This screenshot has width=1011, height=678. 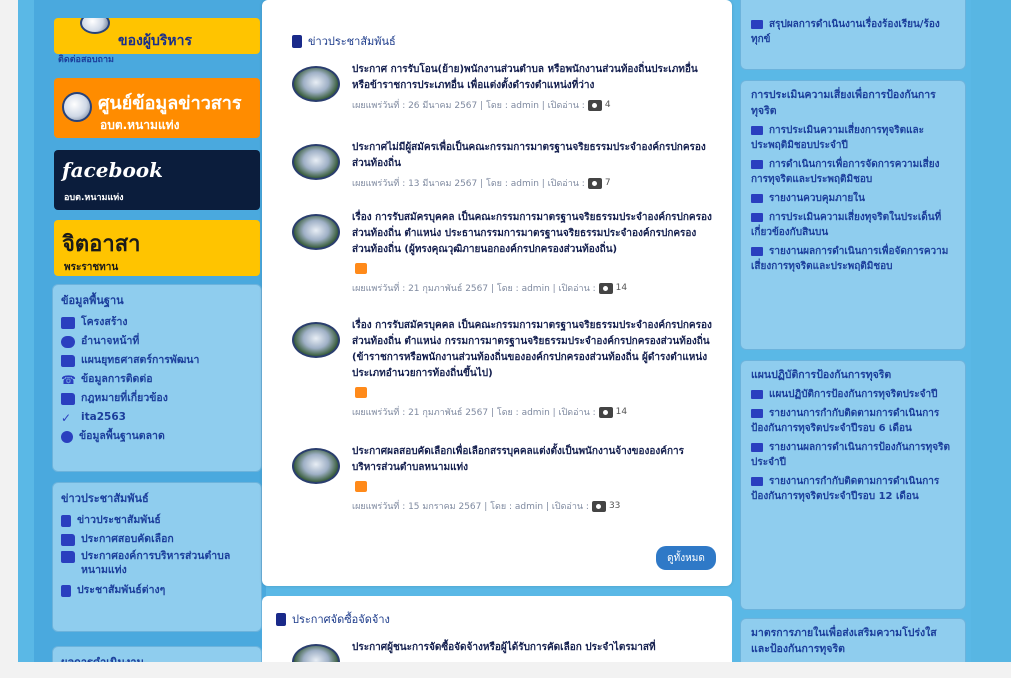 What do you see at coordinates (344, 41) in the screenshot?
I see `news-section-header: ข่าวประชาสัมพันธ์` at bounding box center [344, 41].